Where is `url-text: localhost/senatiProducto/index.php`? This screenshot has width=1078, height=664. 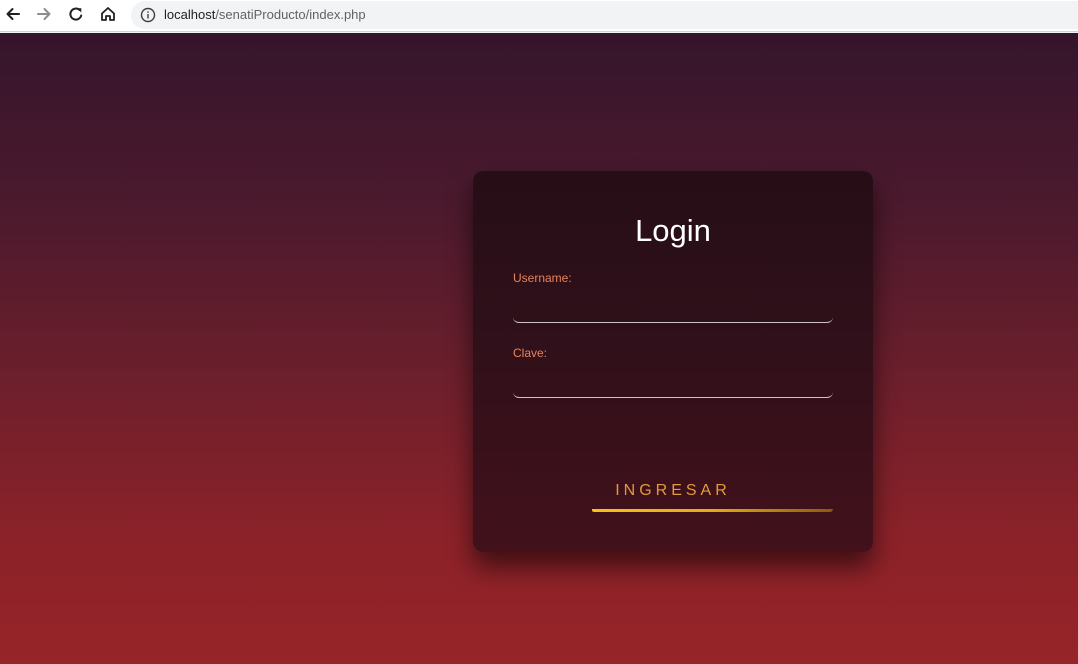 url-text: localhost/senatiProducto/index.php is located at coordinates (265, 14).